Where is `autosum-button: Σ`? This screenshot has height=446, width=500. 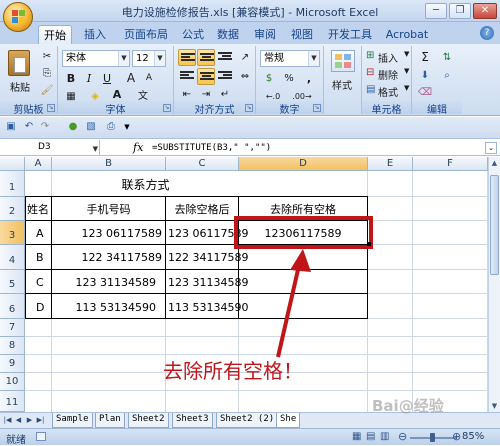 autosum-button: Σ is located at coordinates (425, 57).